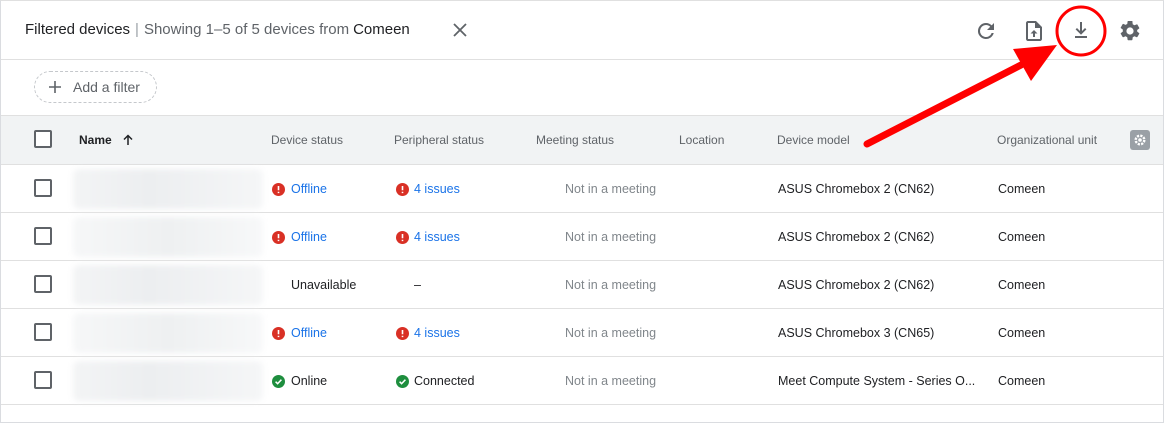 The image size is (1164, 423). What do you see at coordinates (402, 381) in the screenshot?
I see `peripheral-status-check-icon` at bounding box center [402, 381].